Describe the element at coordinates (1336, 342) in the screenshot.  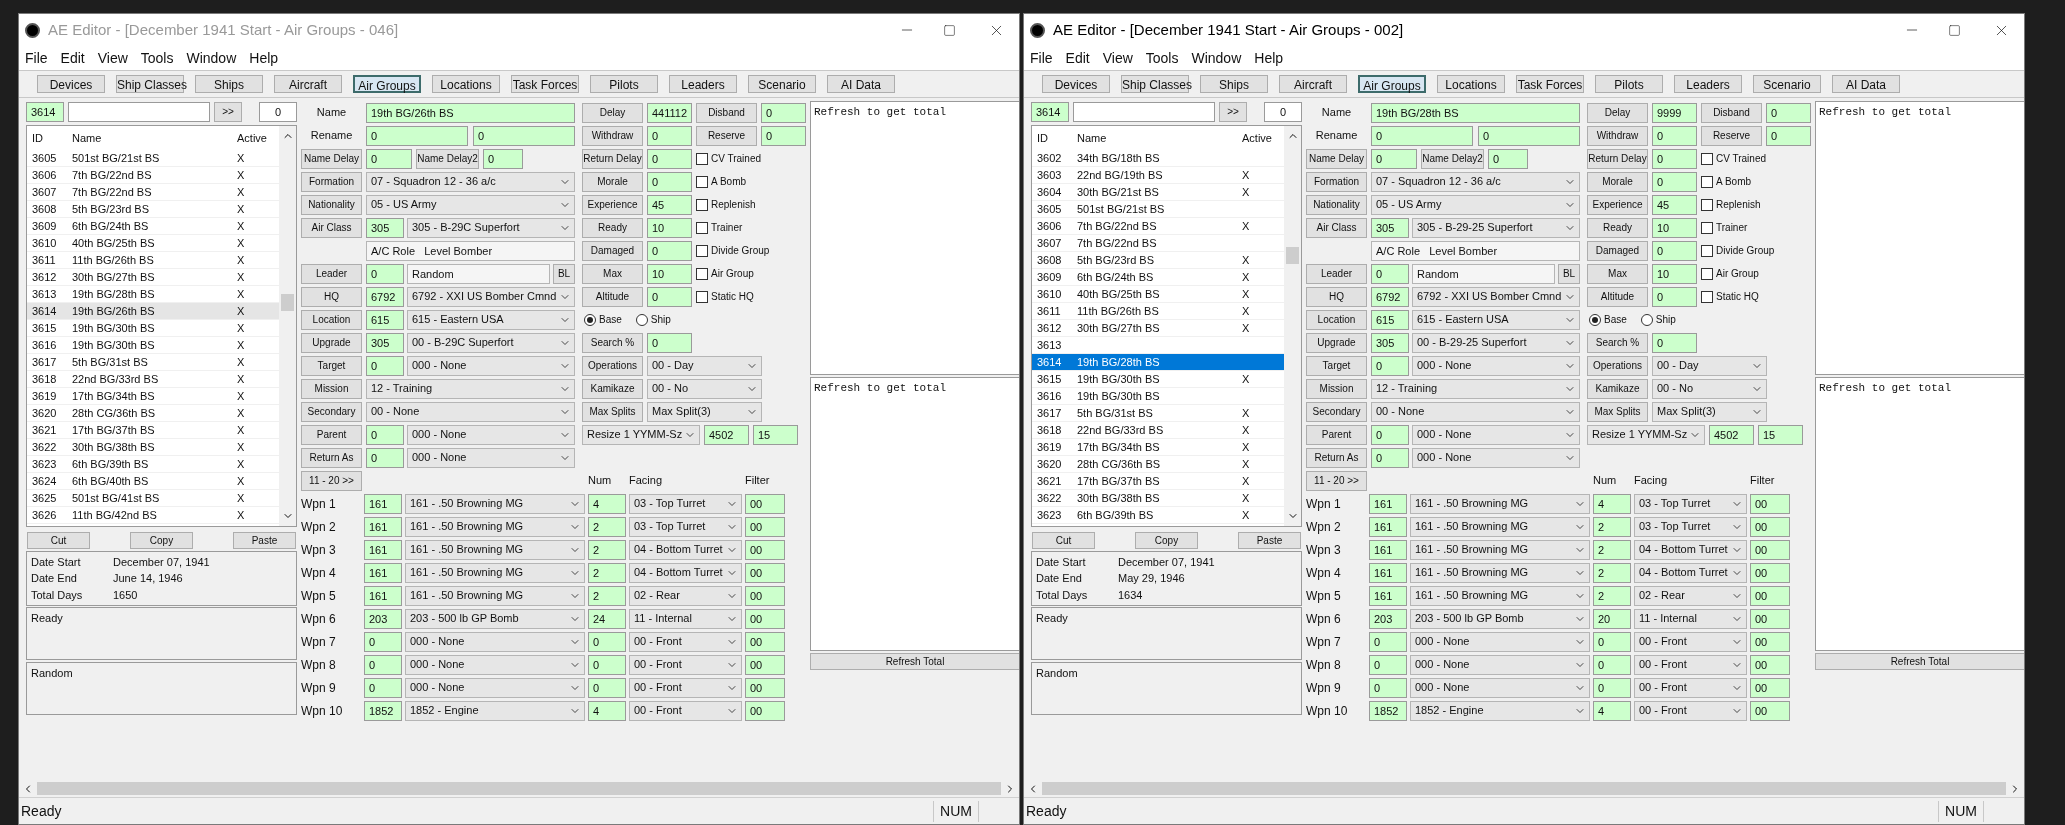
I see `label-button: Upgrade` at that location.